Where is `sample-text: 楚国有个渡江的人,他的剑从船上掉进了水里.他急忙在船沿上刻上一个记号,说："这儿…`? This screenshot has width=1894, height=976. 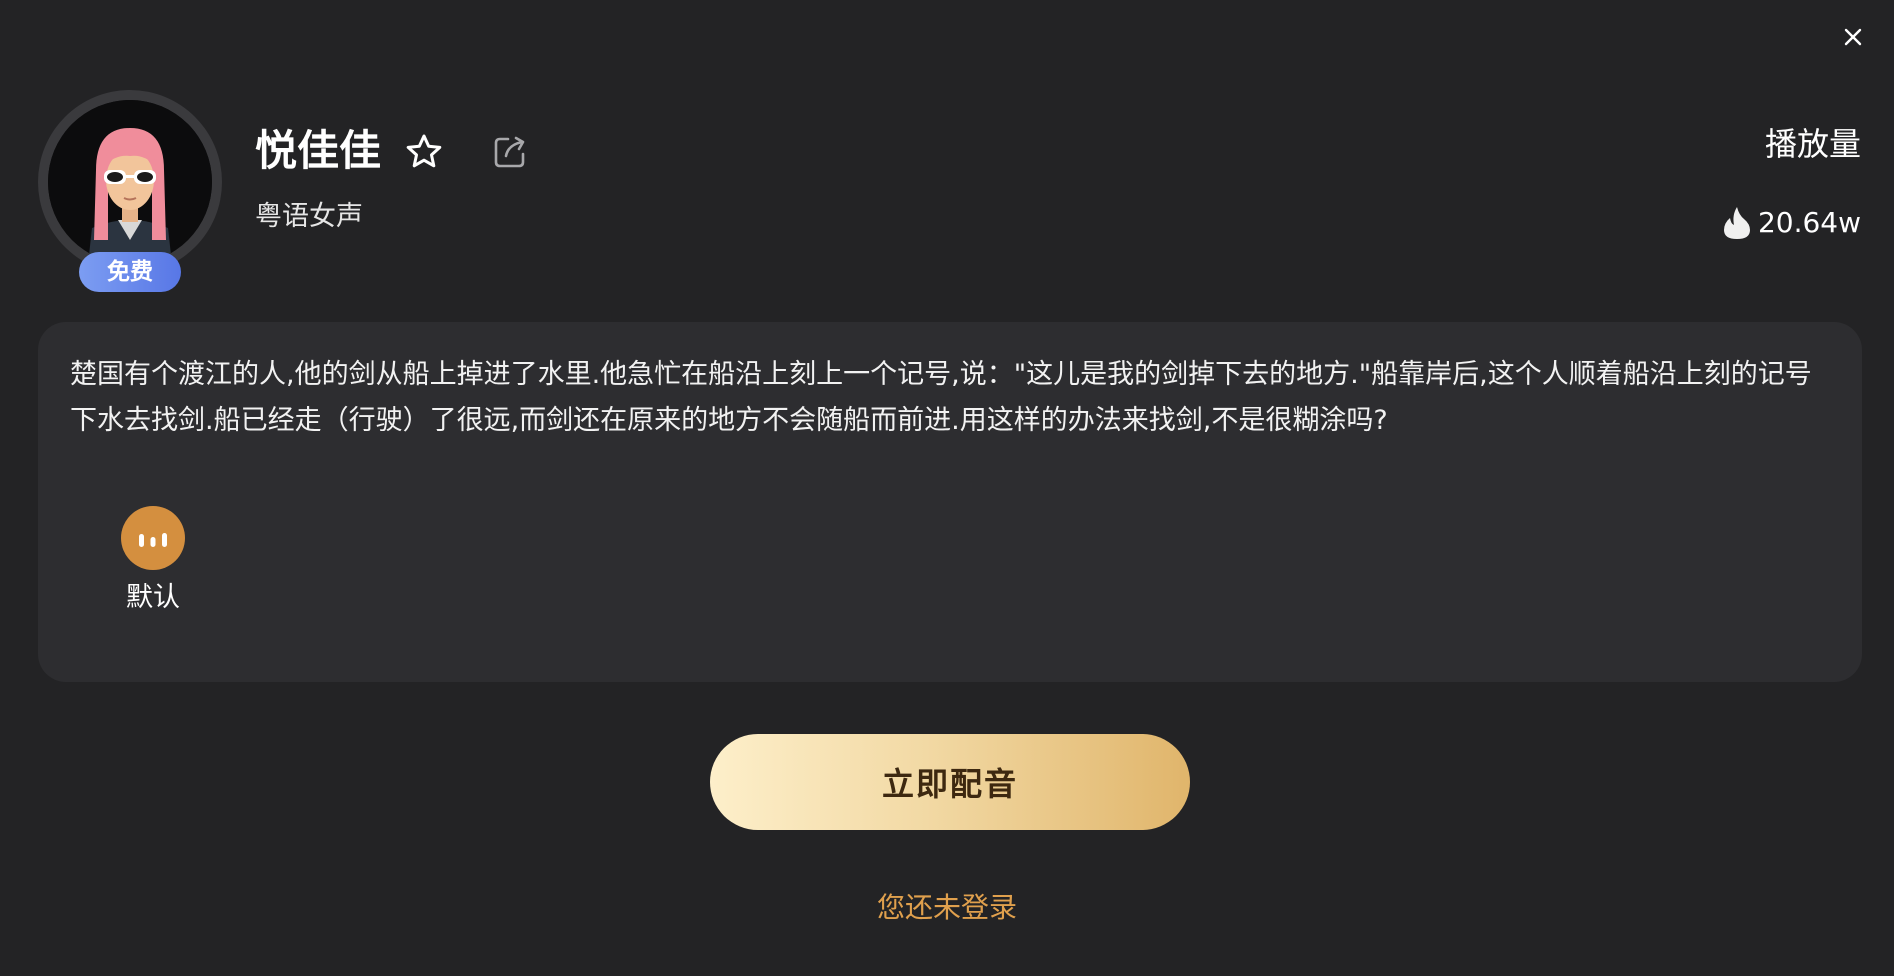
sample-text: 楚国有个渡江的人,他的剑从船上掉进了水里.他急忙在船沿上刻上一个记号,说："这儿… is located at coordinates (941, 397).